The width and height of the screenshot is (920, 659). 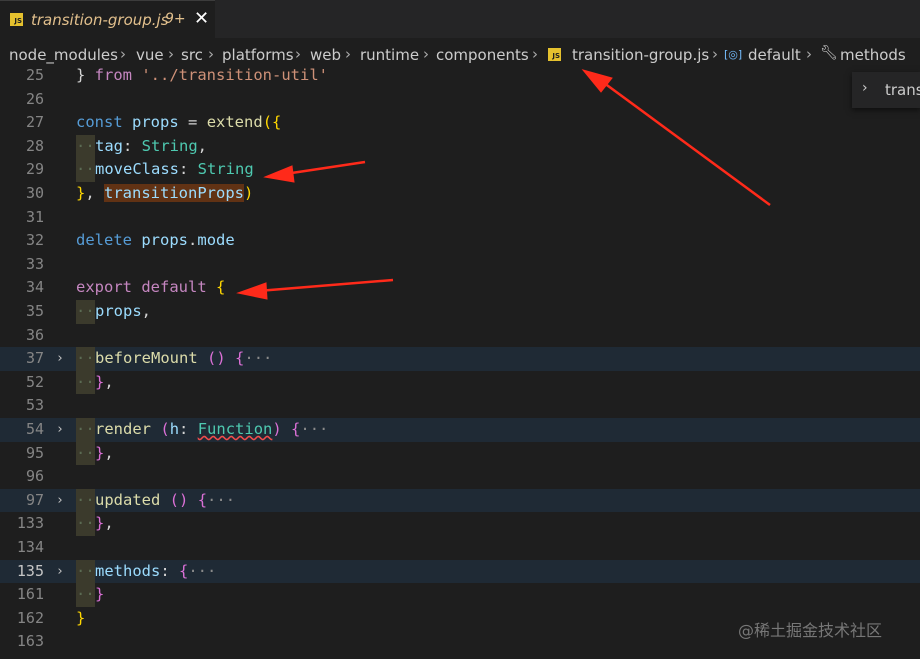 I want to click on code-line: 35 ··props,, so click(x=460, y=312).